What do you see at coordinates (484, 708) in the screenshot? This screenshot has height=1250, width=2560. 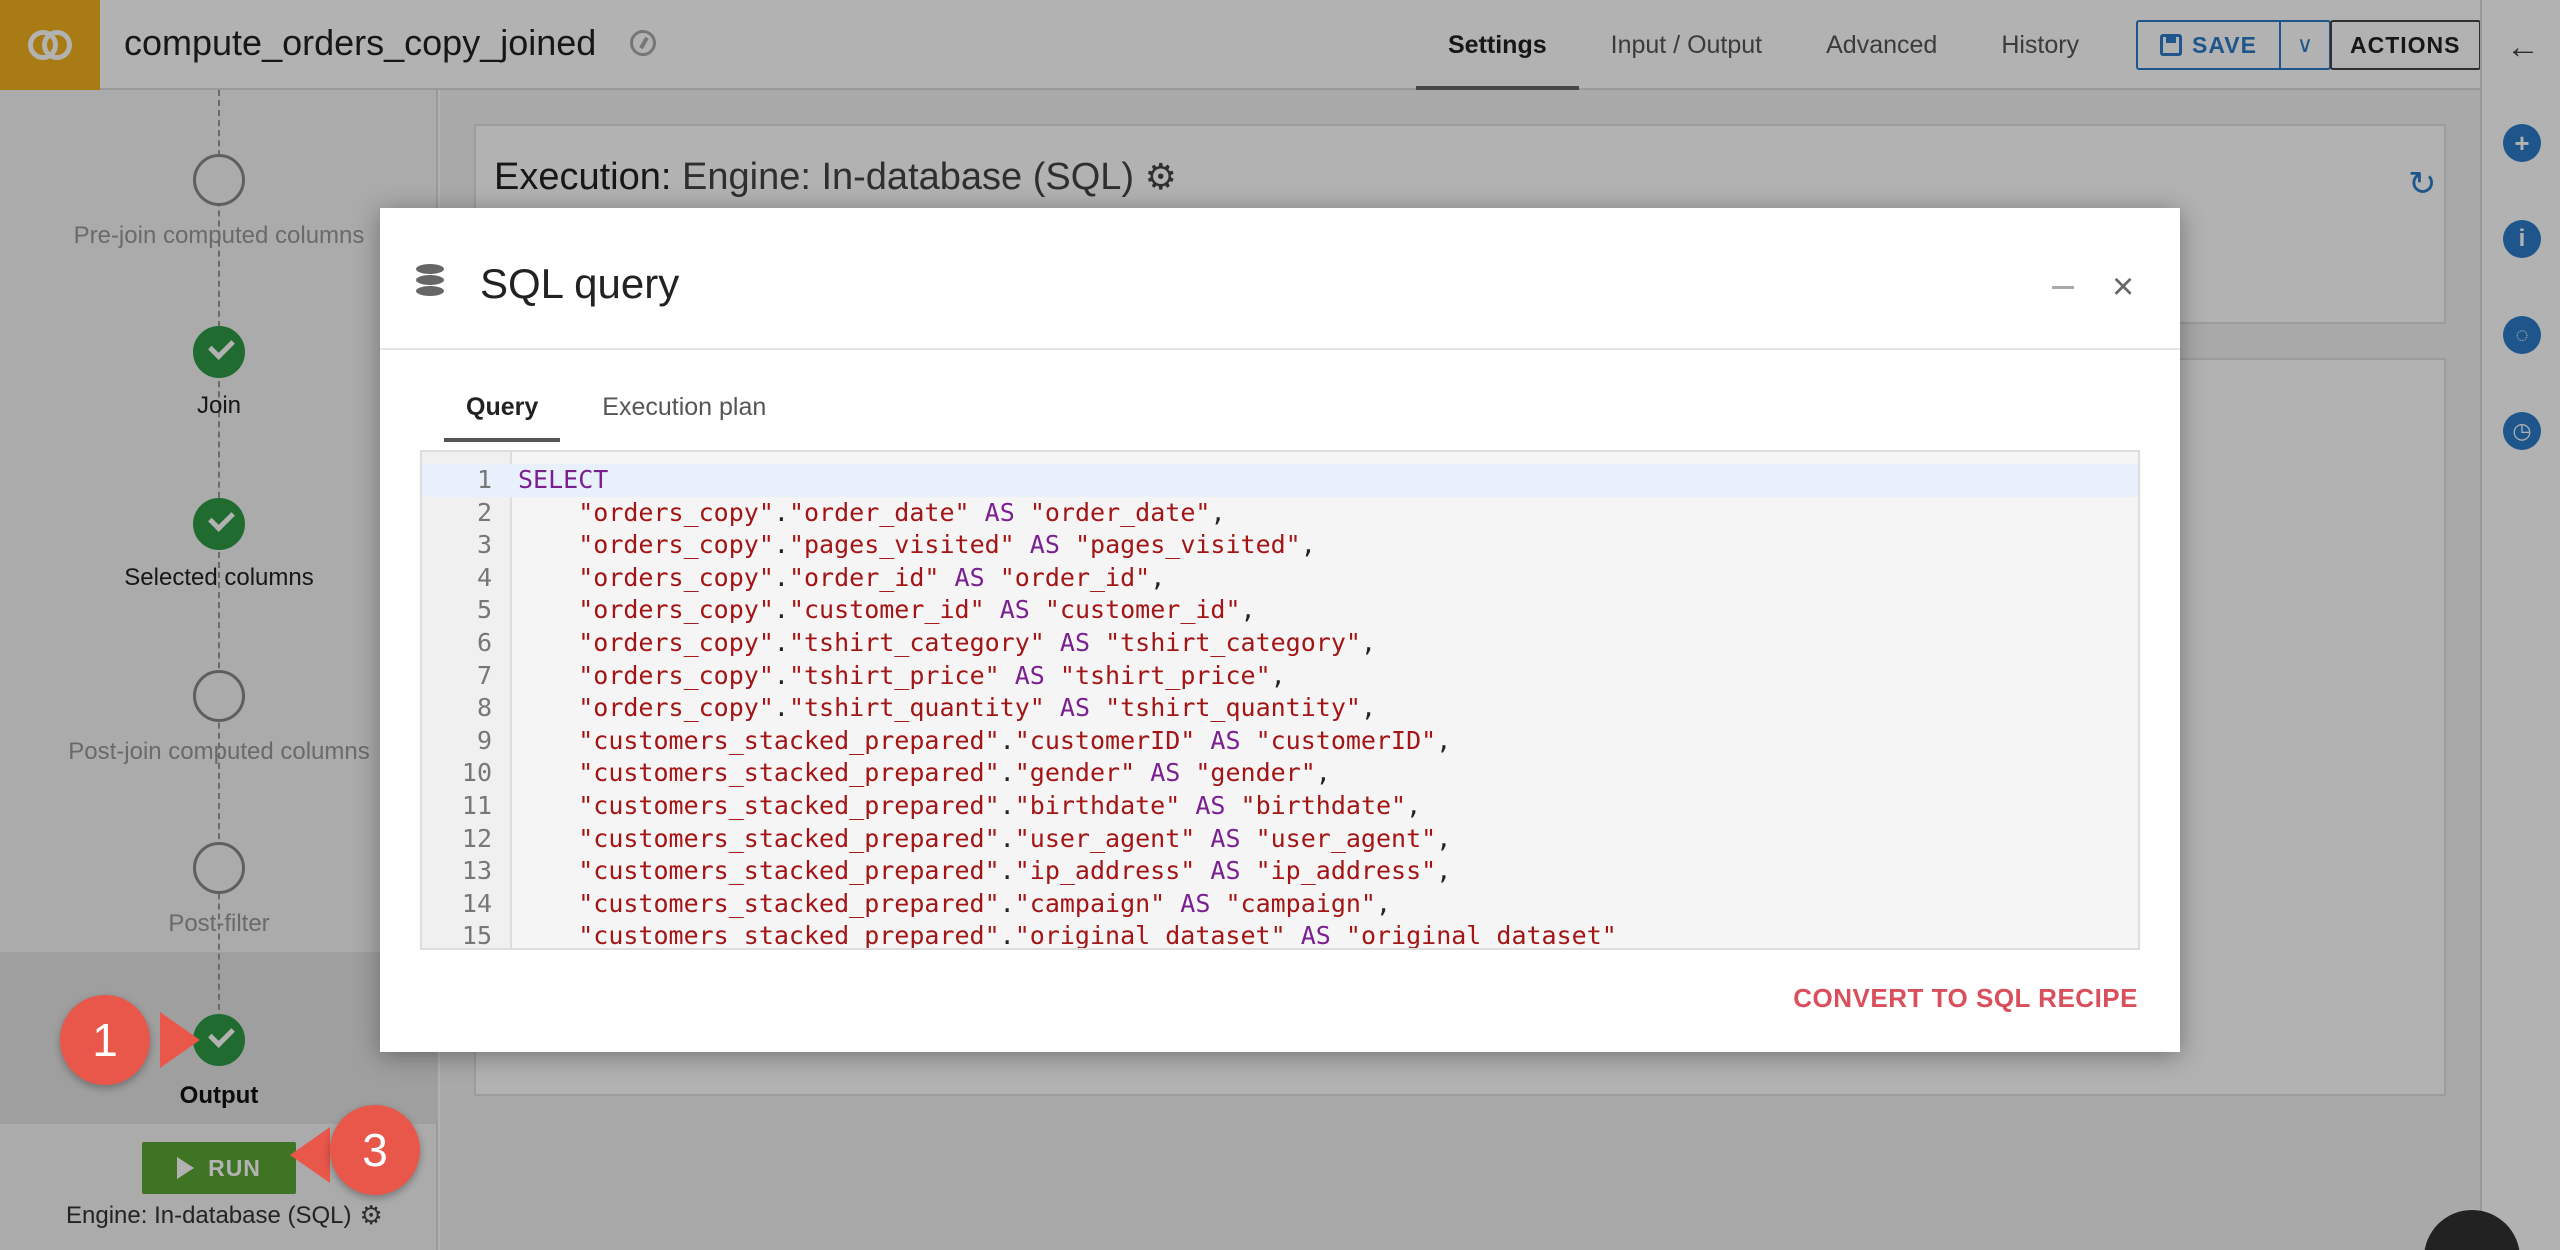 I see `line-number: 8` at bounding box center [484, 708].